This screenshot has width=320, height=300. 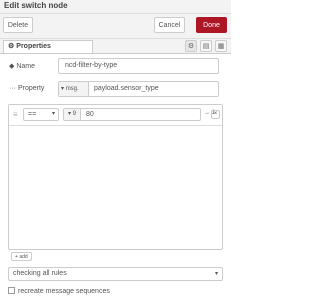 What do you see at coordinates (15, 114) in the screenshot?
I see `drag-handle-icon: ≡` at bounding box center [15, 114].